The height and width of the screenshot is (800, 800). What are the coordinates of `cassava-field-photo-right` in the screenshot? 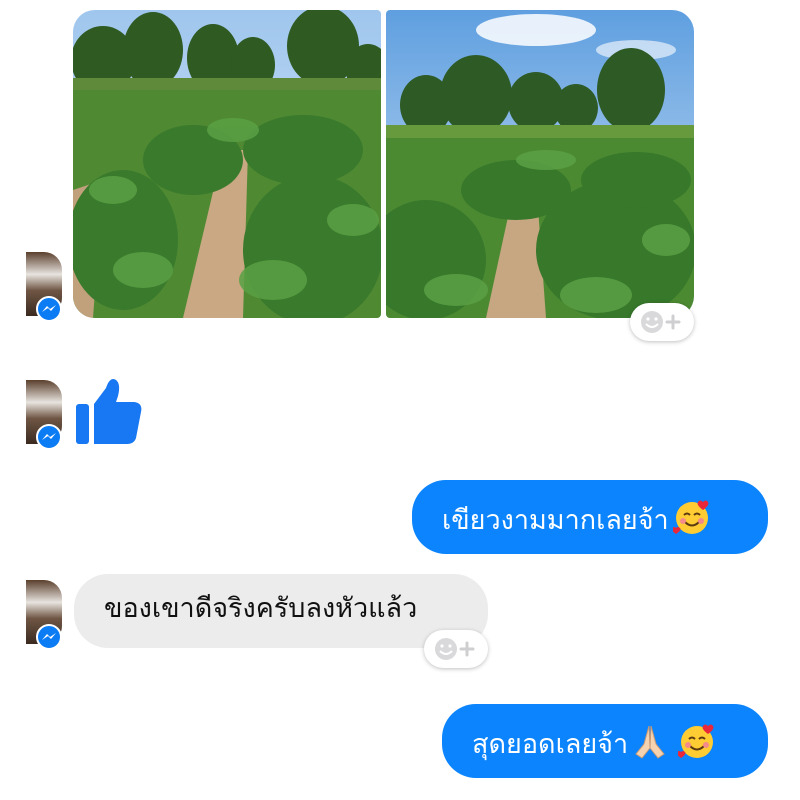 It's located at (540, 164).